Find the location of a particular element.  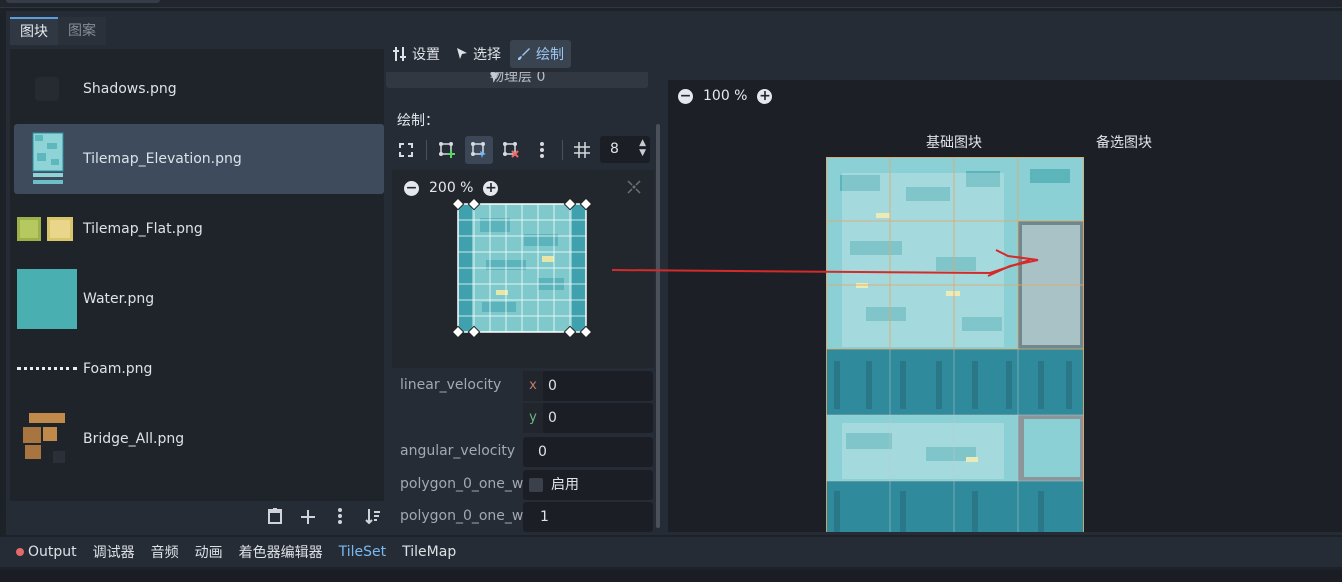

y-axis-label: y is located at coordinates (533, 418).